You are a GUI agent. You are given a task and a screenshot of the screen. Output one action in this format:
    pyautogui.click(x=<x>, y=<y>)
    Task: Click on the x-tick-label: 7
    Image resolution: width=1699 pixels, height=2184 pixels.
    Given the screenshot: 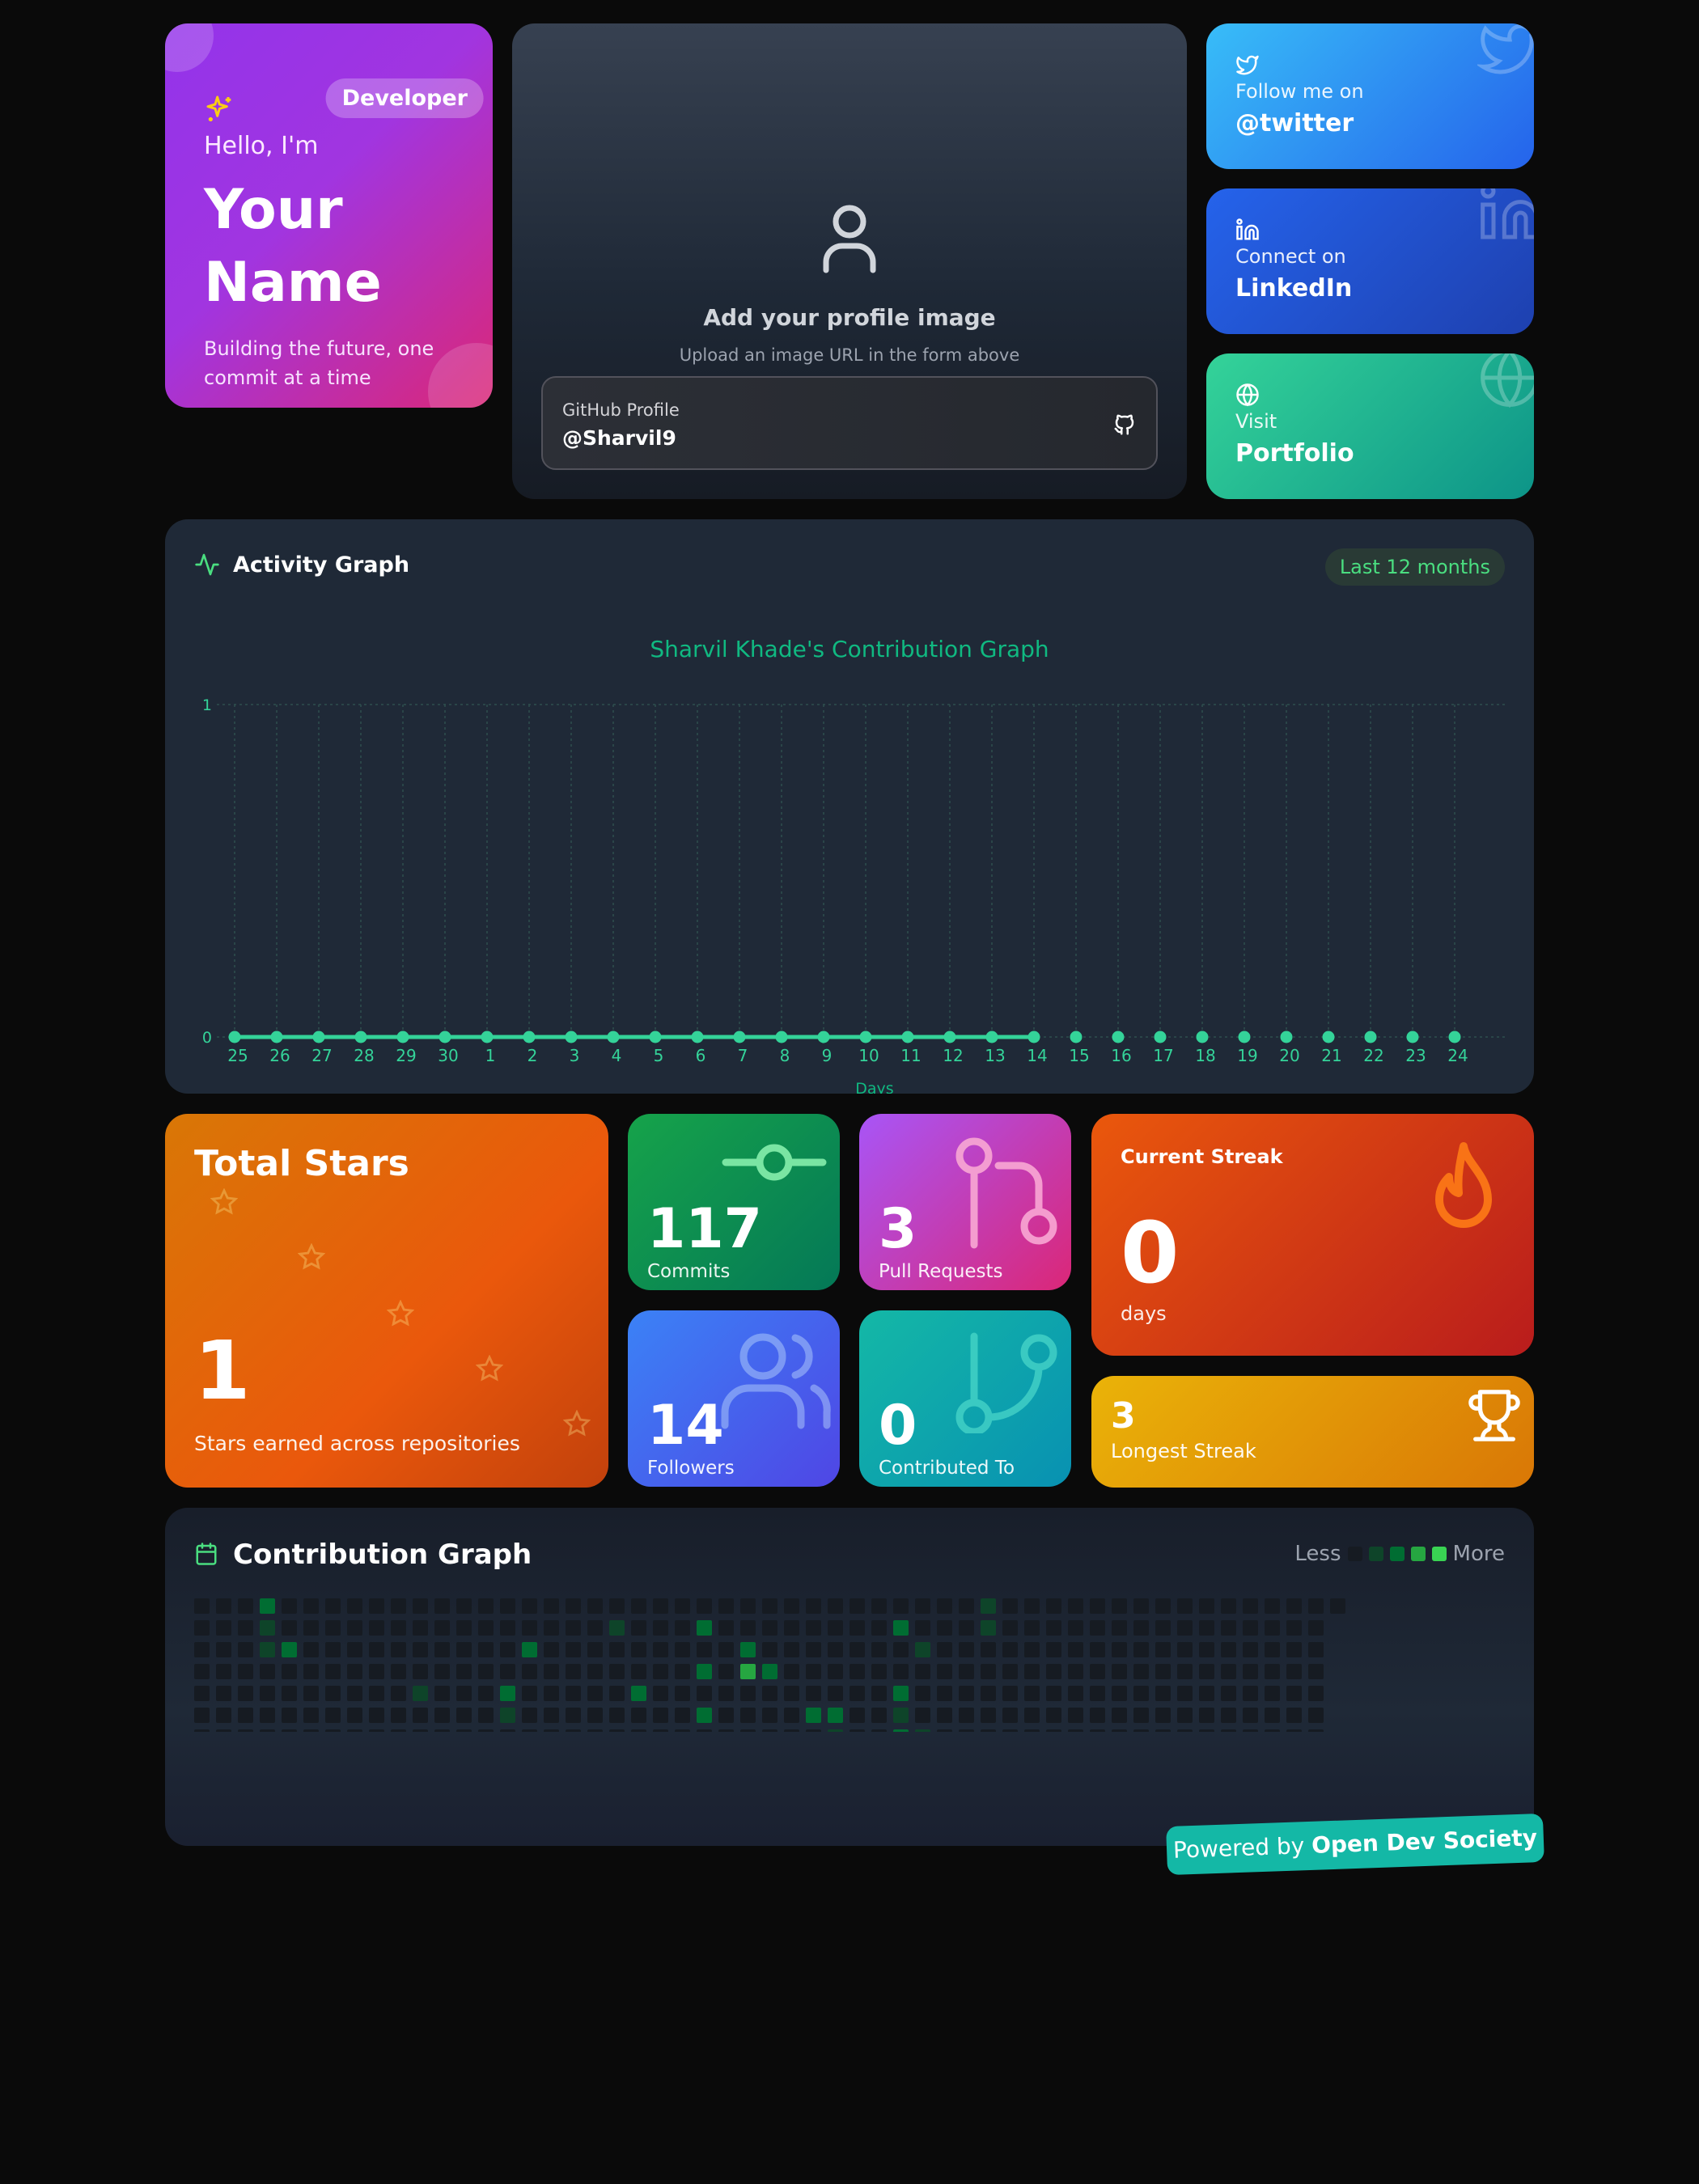 What is the action you would take?
    pyautogui.click(x=743, y=1055)
    